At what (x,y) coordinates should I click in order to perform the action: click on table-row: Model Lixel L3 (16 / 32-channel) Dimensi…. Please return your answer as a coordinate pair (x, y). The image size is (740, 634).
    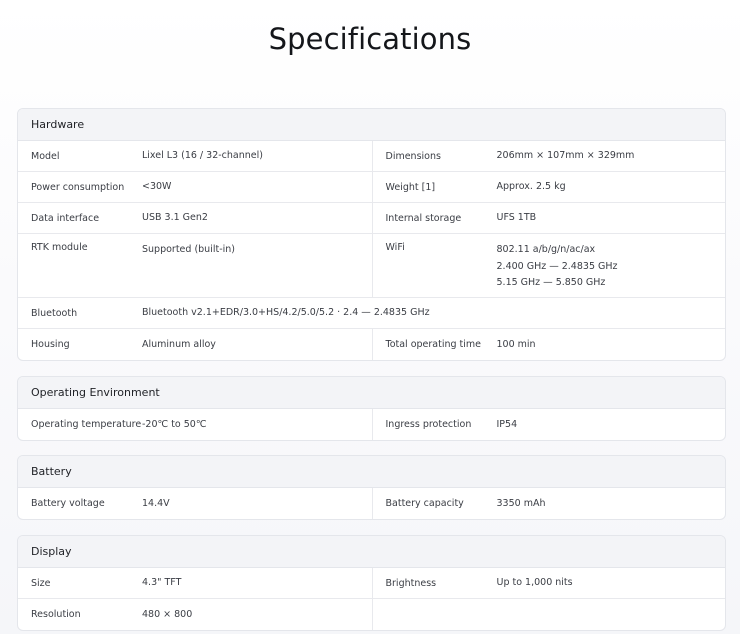
    Looking at the image, I should click on (371, 156).